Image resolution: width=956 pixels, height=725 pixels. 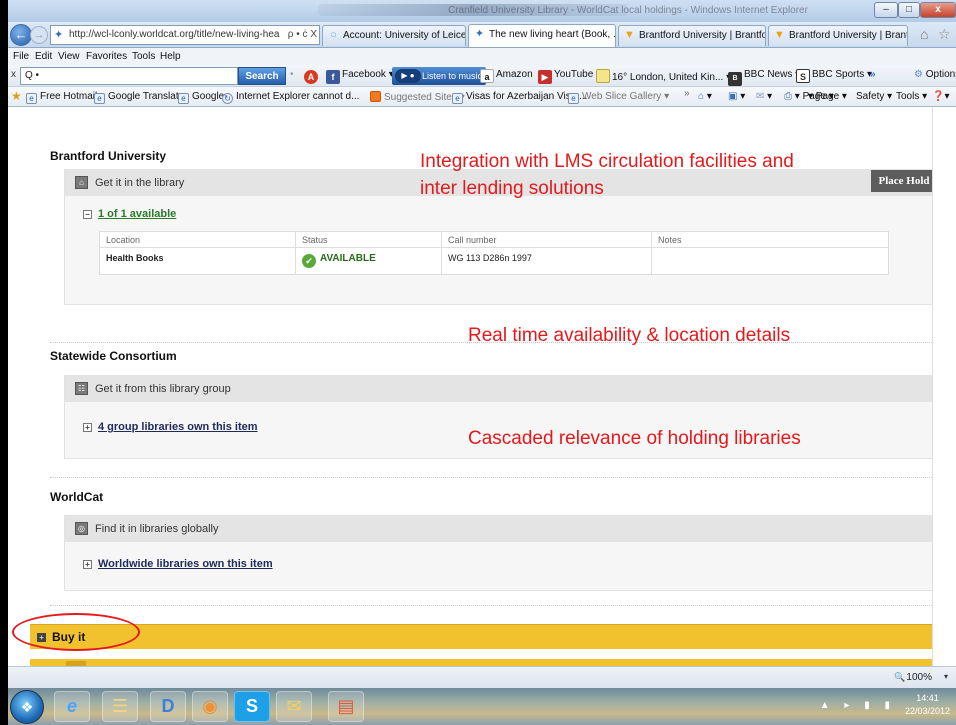 What do you see at coordinates (663, 76) in the screenshot?
I see `toolbar-weather: 16° London, United Kin... ▾` at bounding box center [663, 76].